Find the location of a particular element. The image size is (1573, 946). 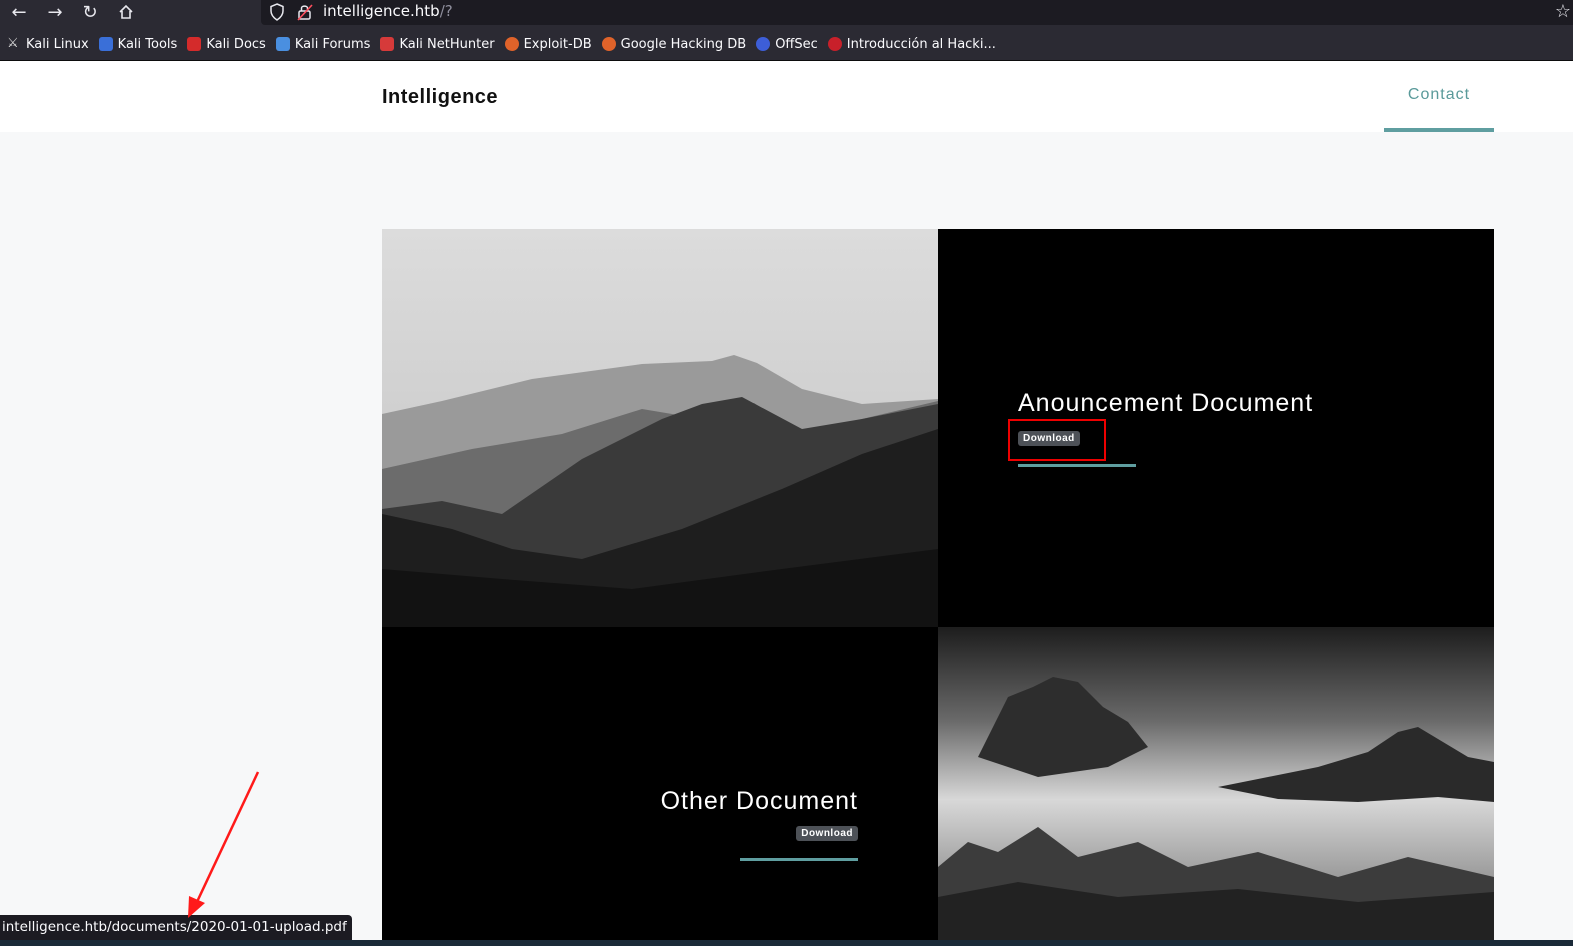

bookmark-label: Kali Docs is located at coordinates (236, 44).